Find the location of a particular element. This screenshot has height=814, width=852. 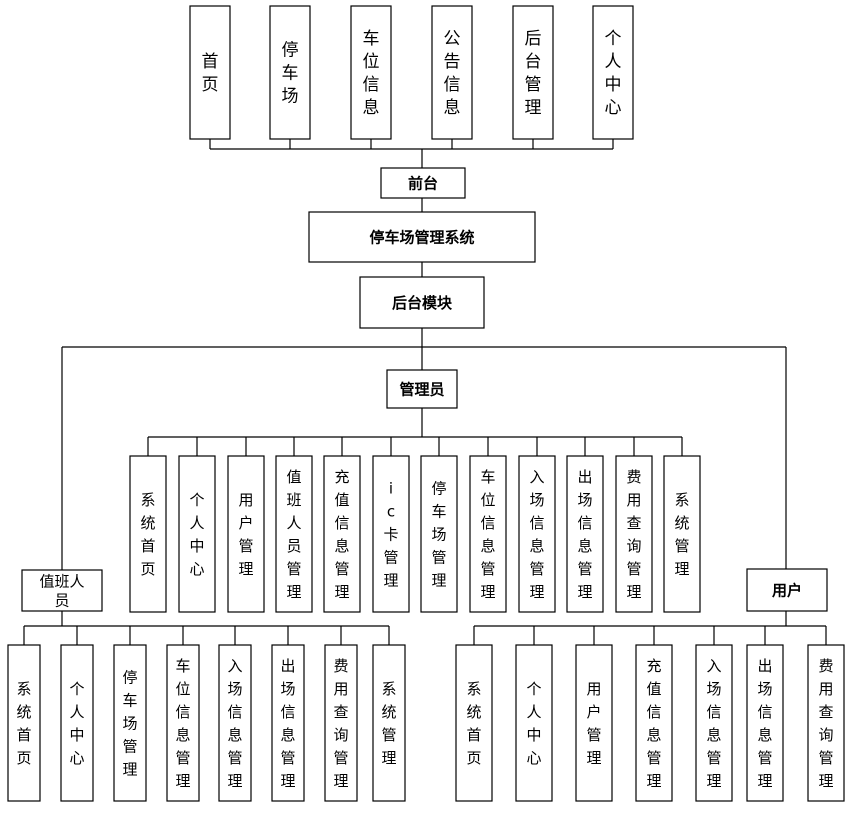

system-node-label: 停车场管理系统 is located at coordinates (421, 237).